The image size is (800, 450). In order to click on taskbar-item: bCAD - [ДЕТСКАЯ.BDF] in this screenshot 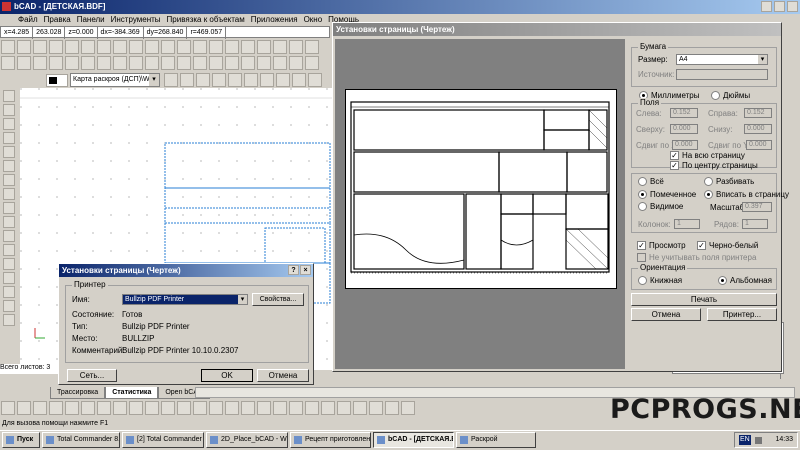, I will do `click(413, 440)`.